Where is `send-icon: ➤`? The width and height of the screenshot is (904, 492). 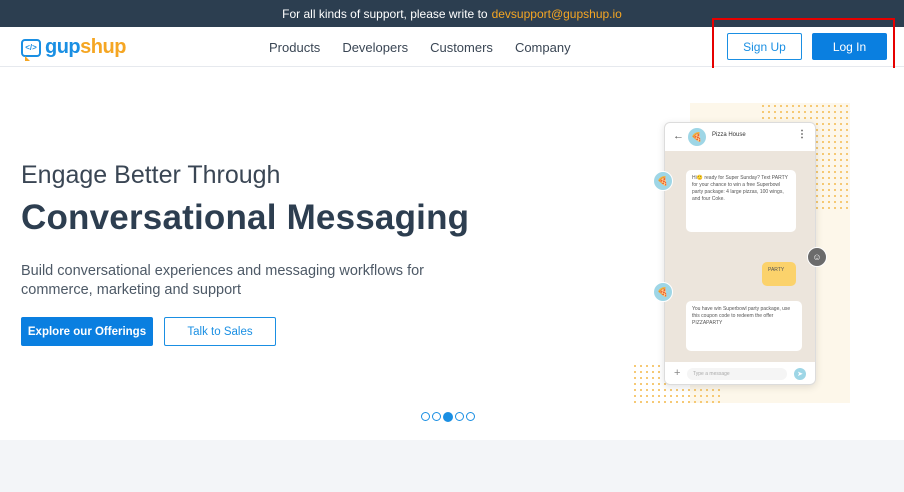 send-icon: ➤ is located at coordinates (800, 374).